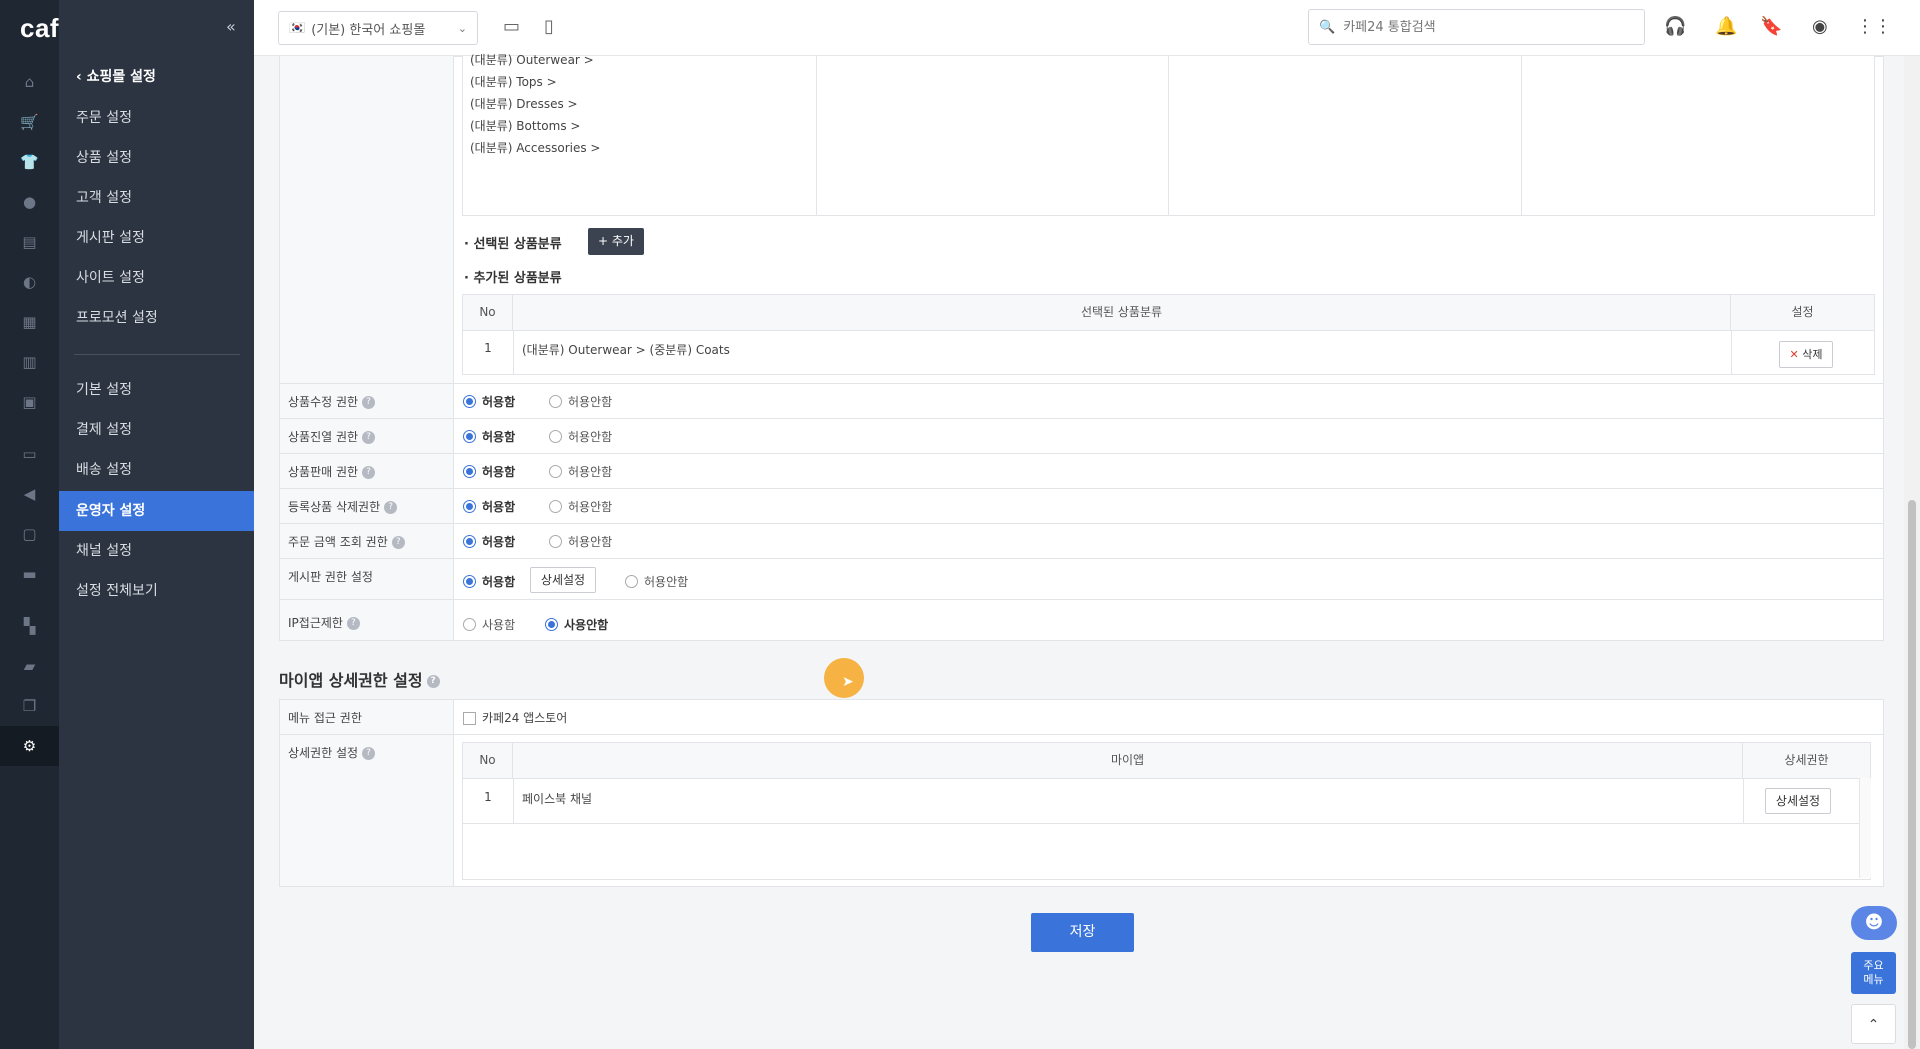 This screenshot has height=1049, width=1920. What do you see at coordinates (1802, 312) in the screenshot?
I see `table-header-setting: 설정` at bounding box center [1802, 312].